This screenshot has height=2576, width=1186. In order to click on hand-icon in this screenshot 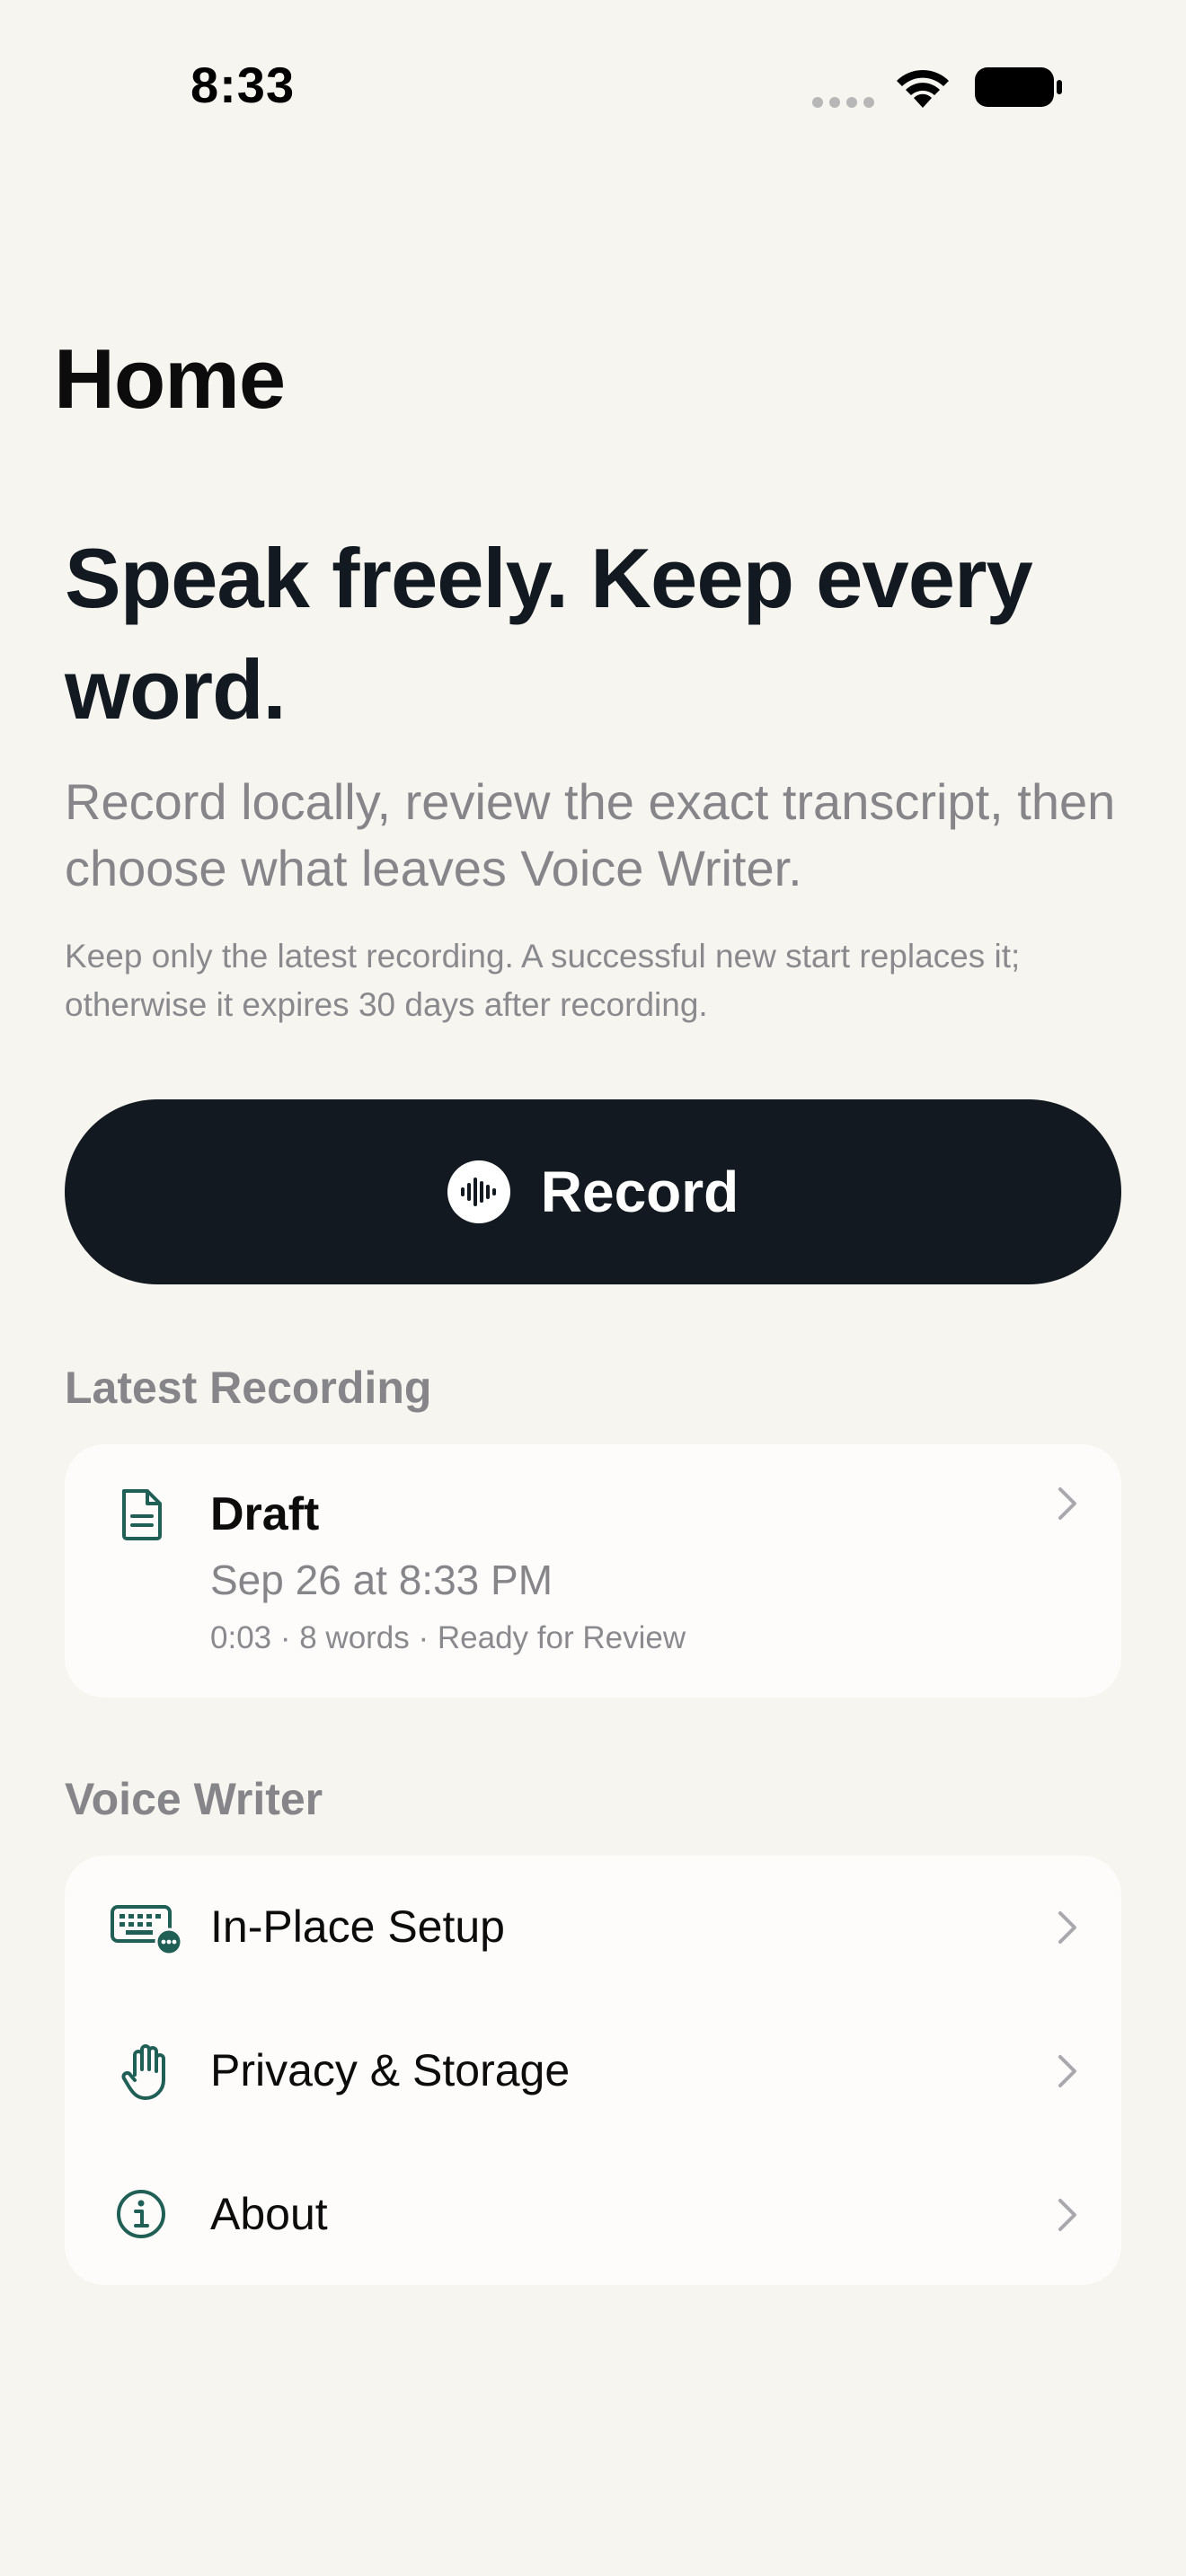, I will do `click(143, 2072)`.